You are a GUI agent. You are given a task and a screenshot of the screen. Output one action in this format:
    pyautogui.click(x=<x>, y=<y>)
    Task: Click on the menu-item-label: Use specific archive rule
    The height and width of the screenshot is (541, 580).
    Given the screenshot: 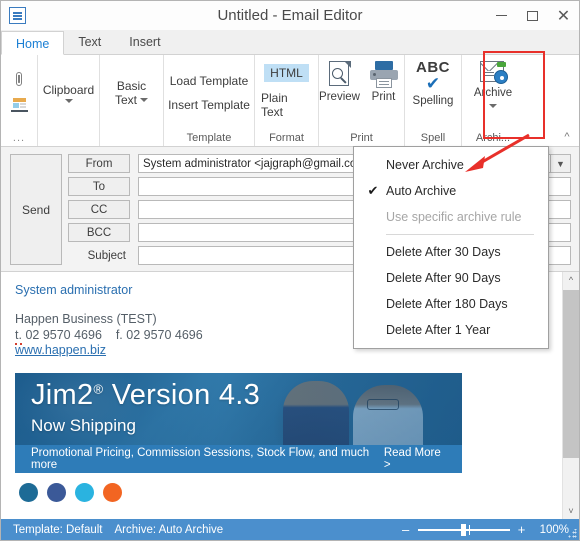 What is the action you would take?
    pyautogui.click(x=454, y=217)
    